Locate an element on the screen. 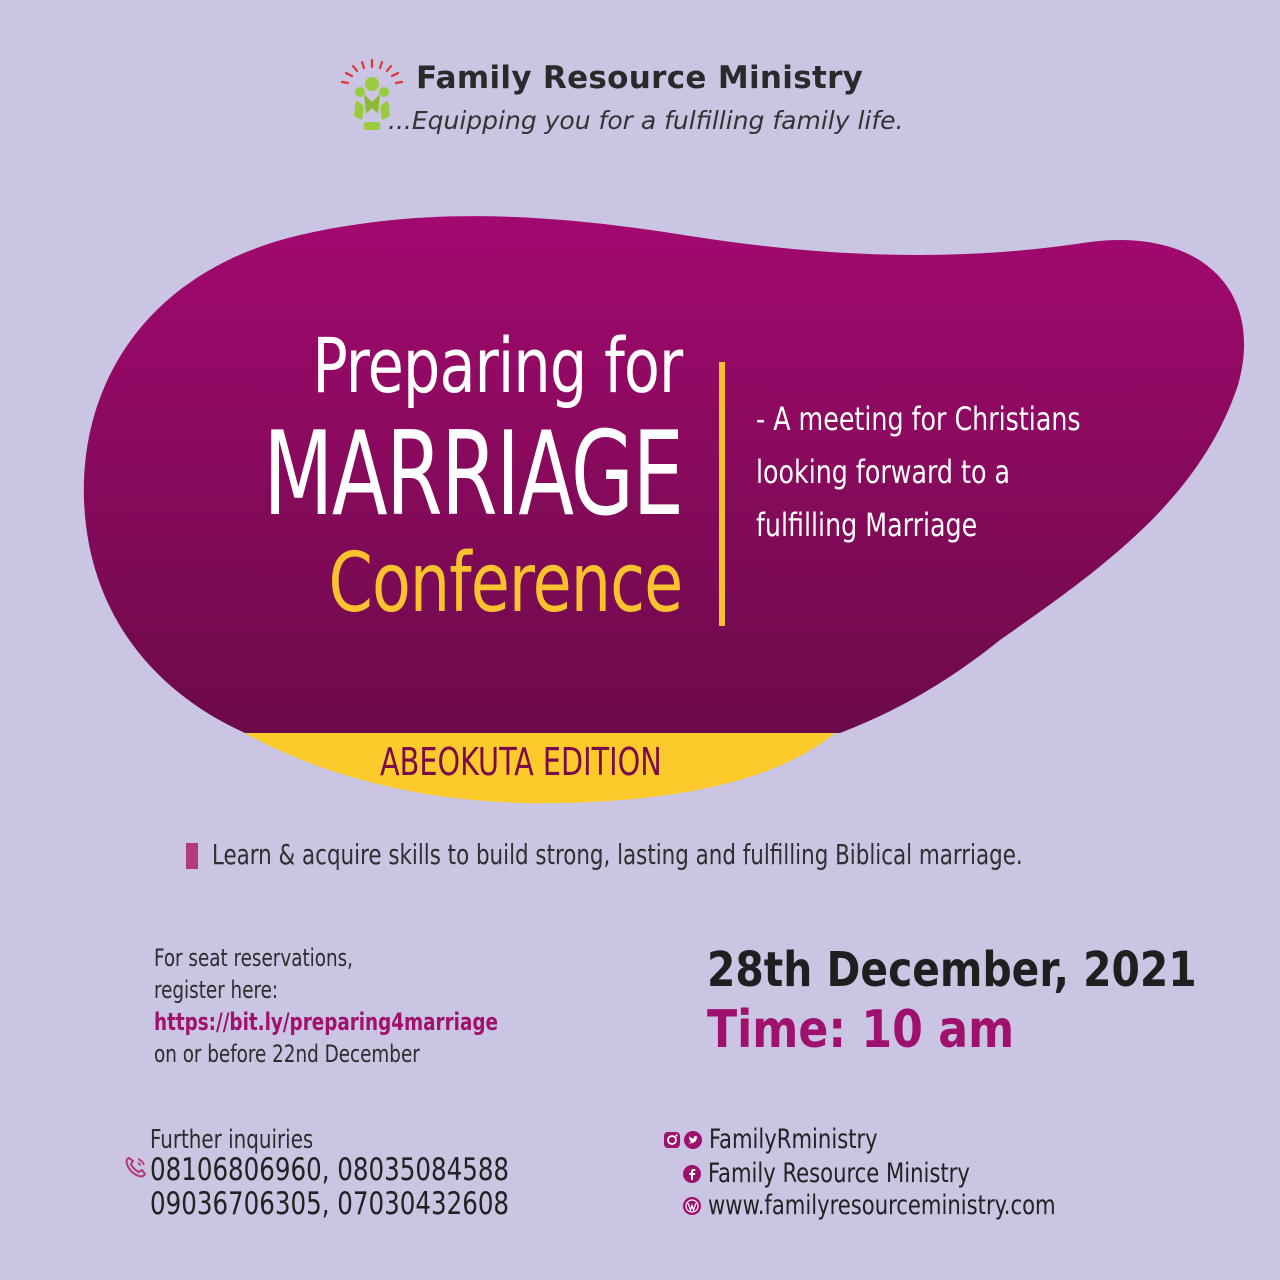 Image resolution: width=1280 pixels, height=1280 pixels. event-date: 28th December, 2021 is located at coordinates (952, 970).